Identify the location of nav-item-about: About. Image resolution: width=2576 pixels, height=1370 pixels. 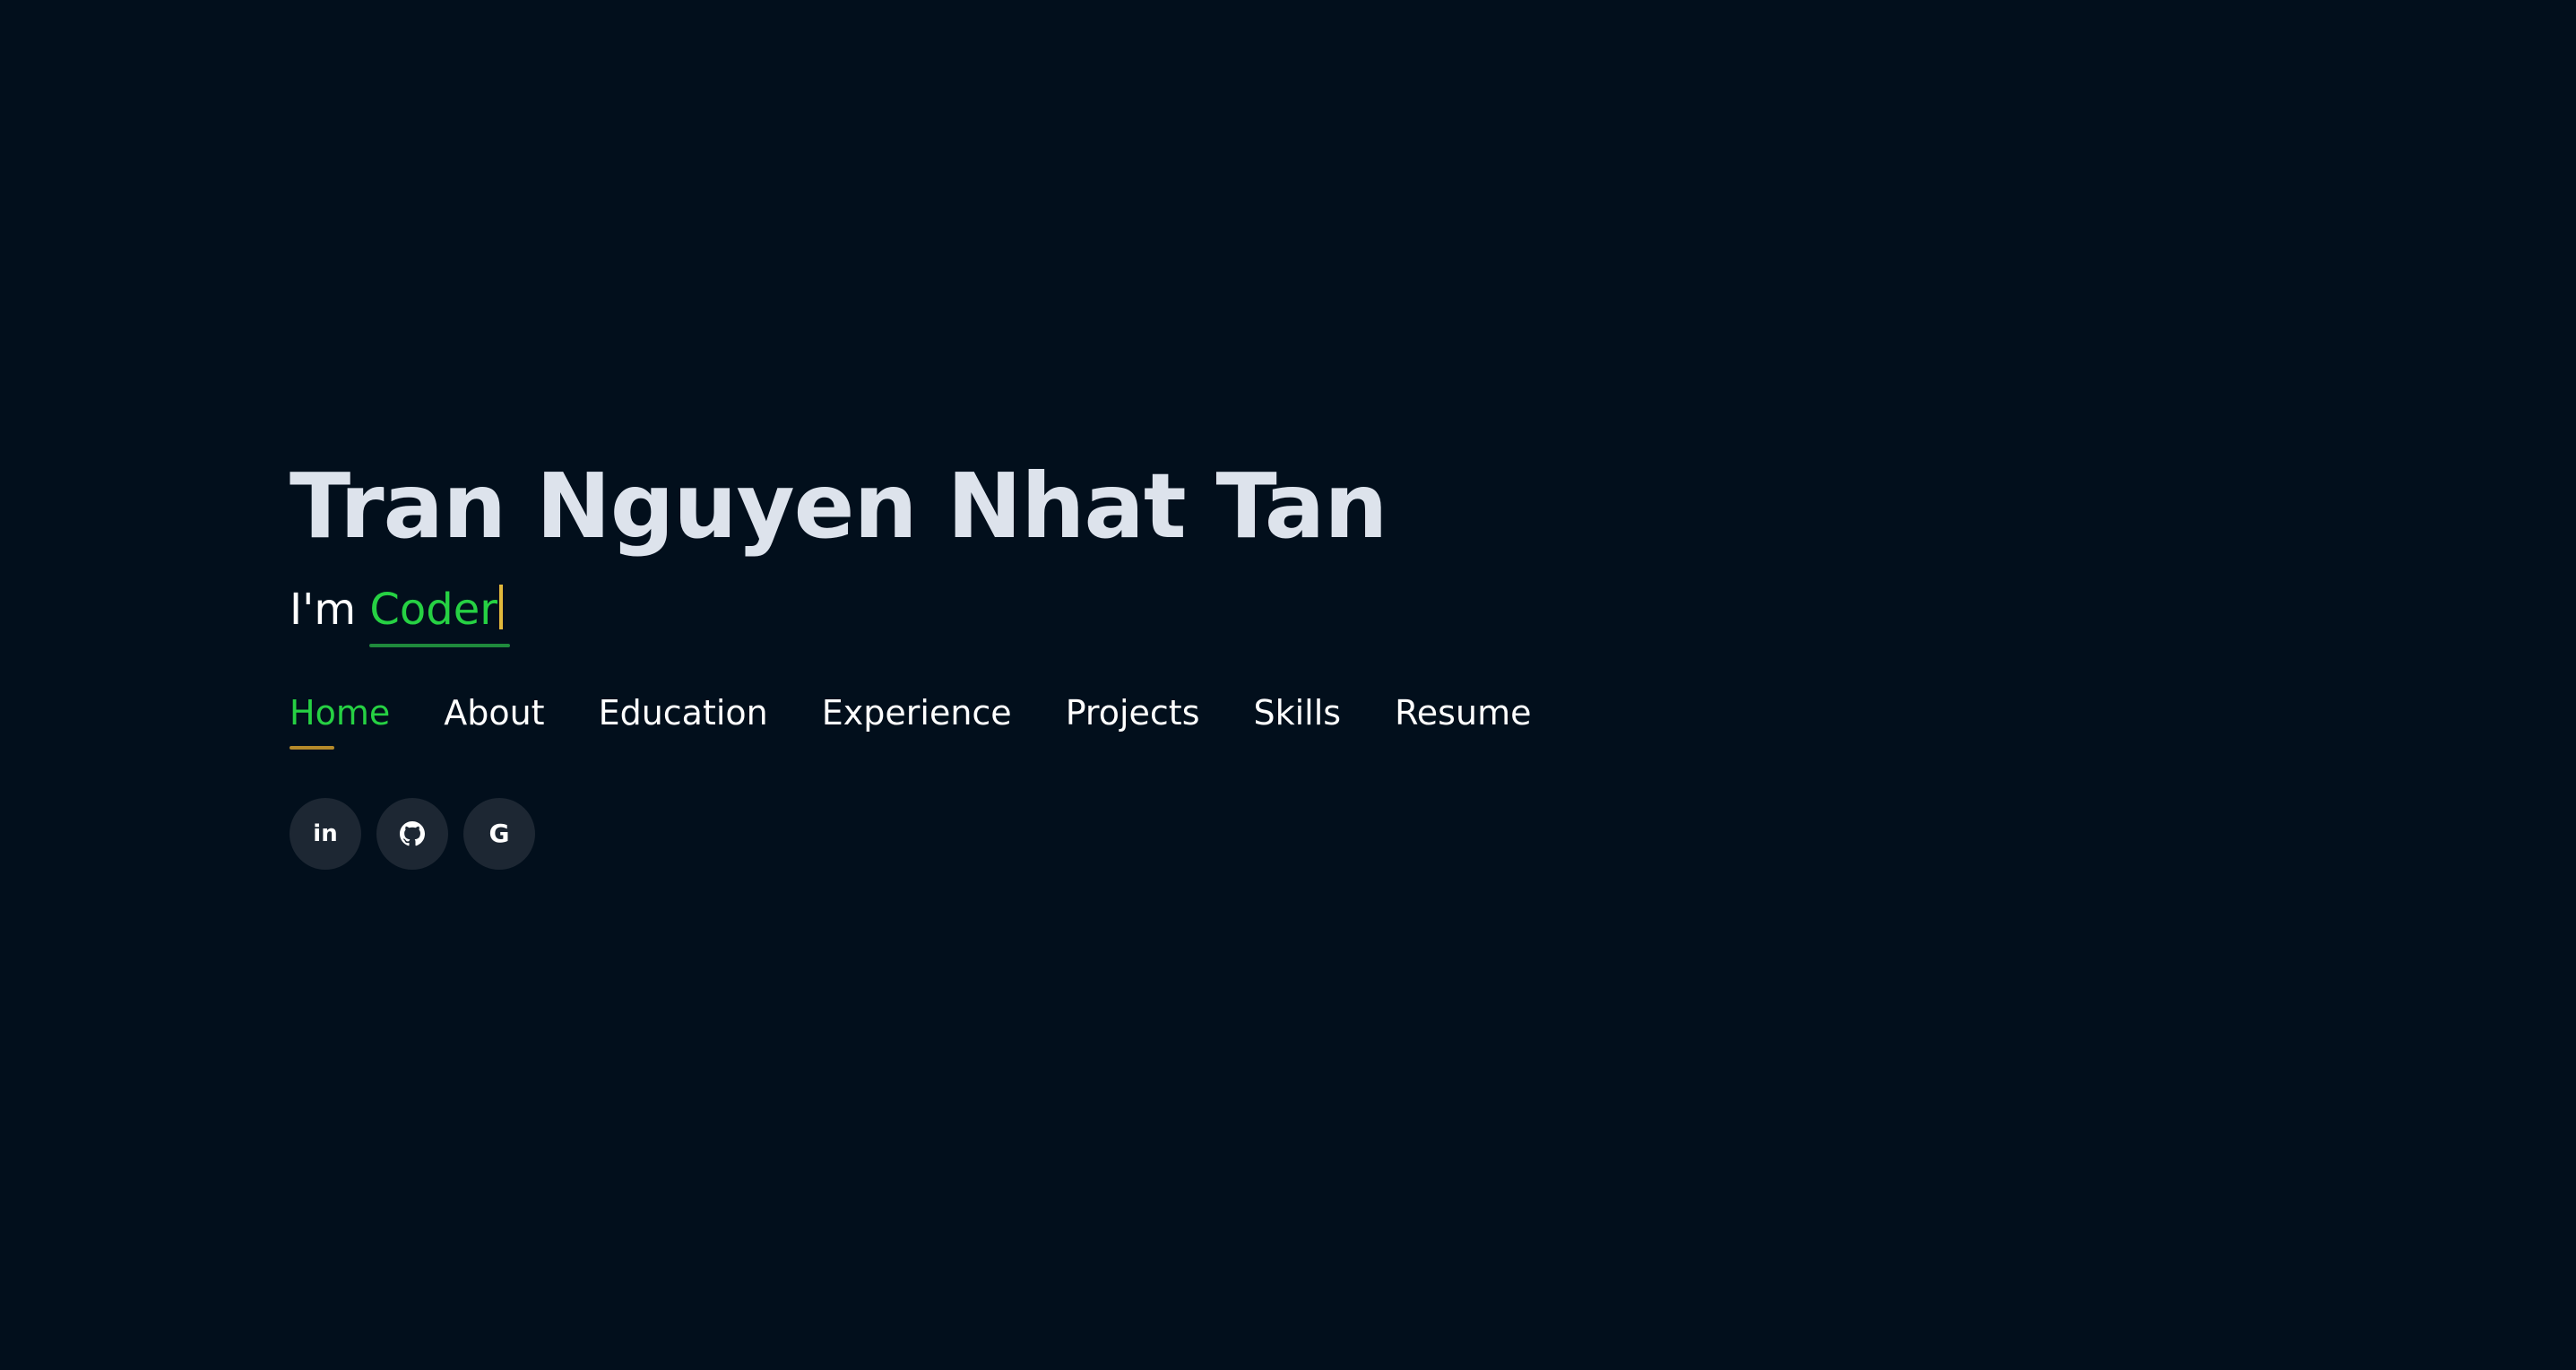
(494, 712).